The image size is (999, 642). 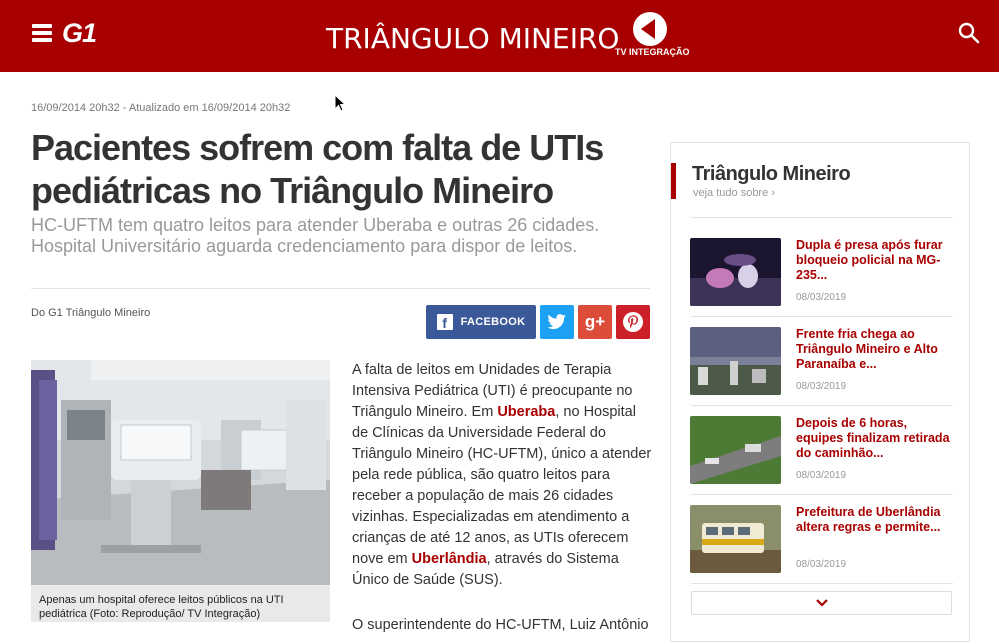 I want to click on hospital-uti-photo, so click(x=180, y=472).